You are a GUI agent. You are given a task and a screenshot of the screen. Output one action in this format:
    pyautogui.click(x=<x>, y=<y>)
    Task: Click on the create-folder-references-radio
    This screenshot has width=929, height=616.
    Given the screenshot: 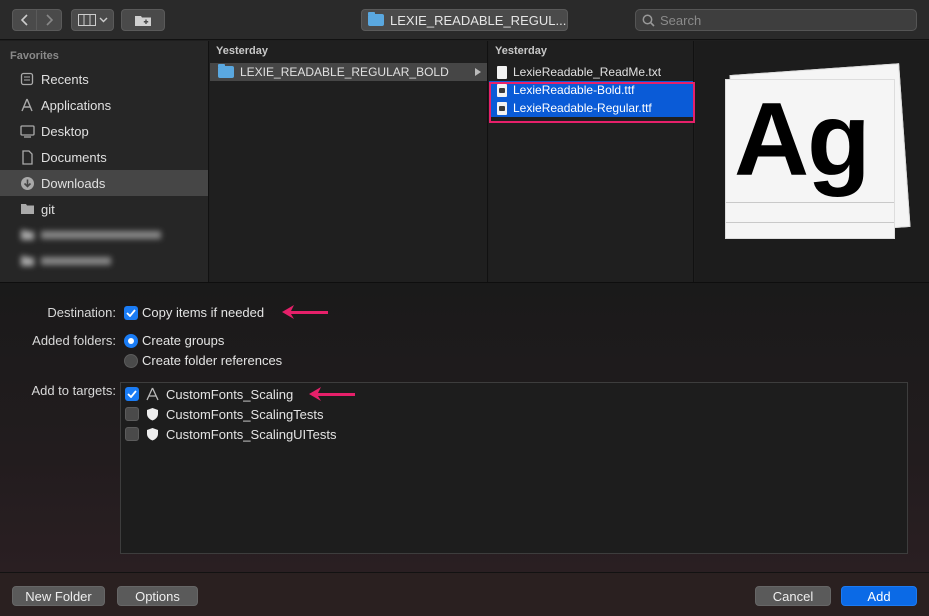 What is the action you would take?
    pyautogui.click(x=131, y=361)
    